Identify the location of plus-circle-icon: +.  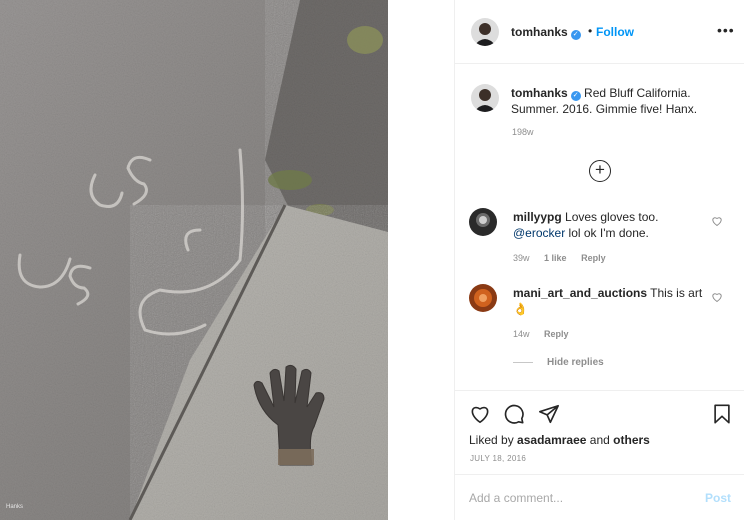
(600, 171).